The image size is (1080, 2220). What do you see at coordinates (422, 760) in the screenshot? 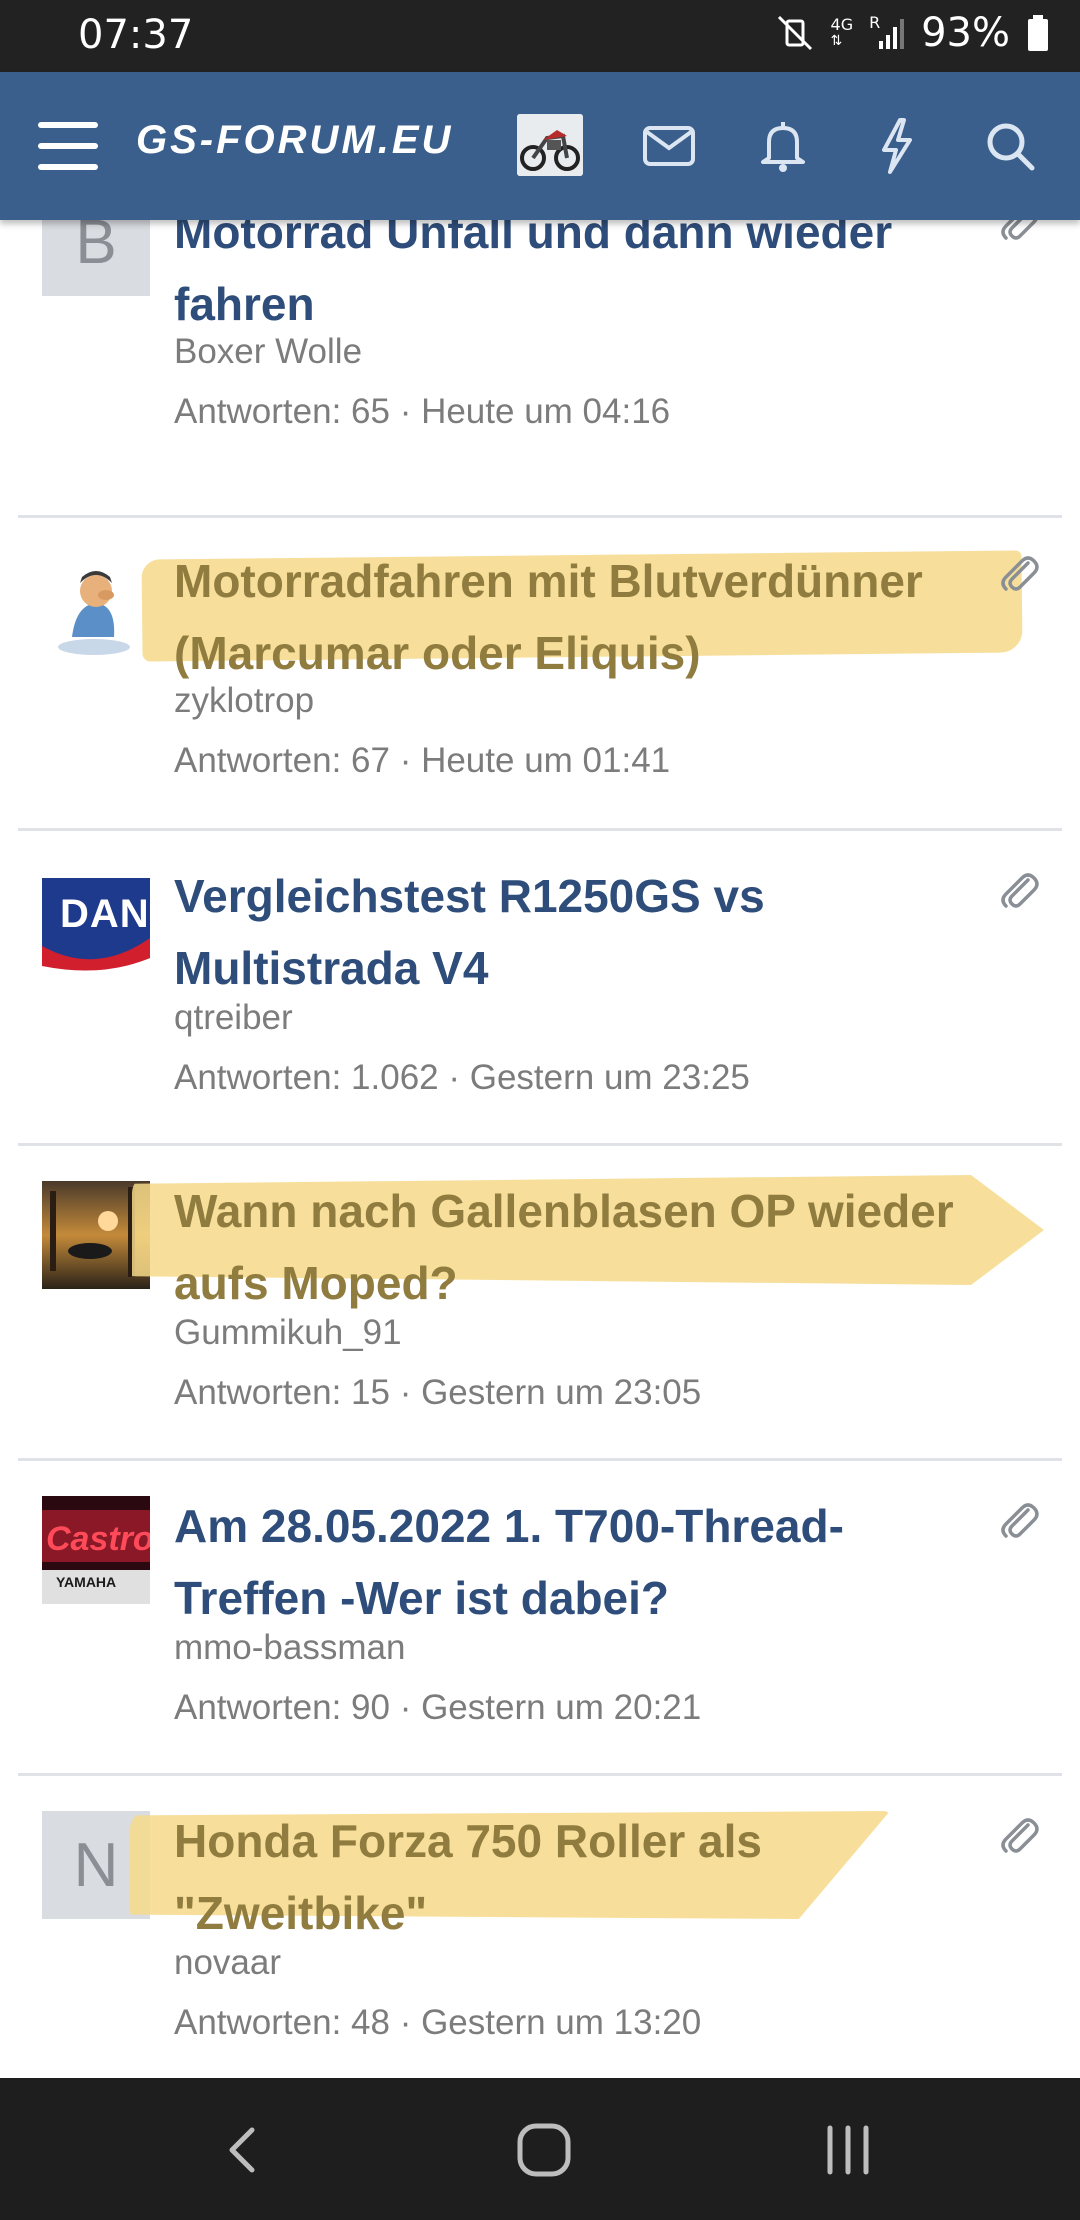
I see `thread-meta: Antworten: 67 · Heute um 01:41` at bounding box center [422, 760].